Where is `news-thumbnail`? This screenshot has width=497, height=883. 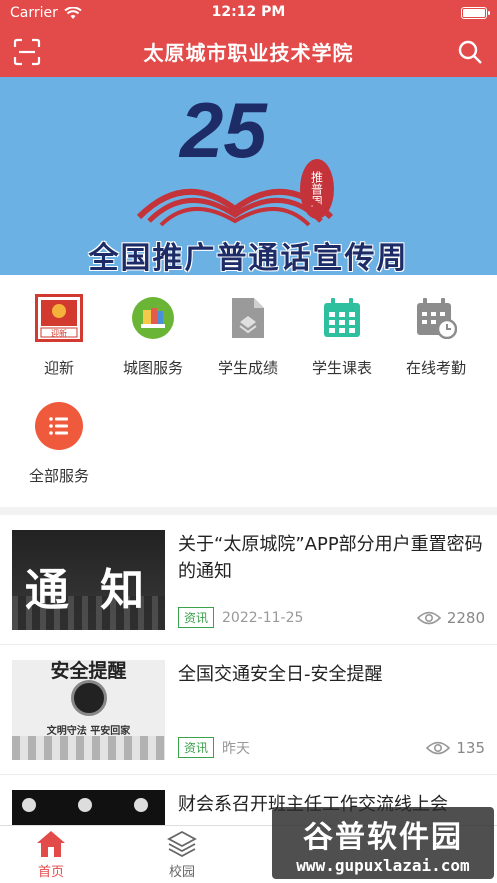
news-thumbnail is located at coordinates (88, 807).